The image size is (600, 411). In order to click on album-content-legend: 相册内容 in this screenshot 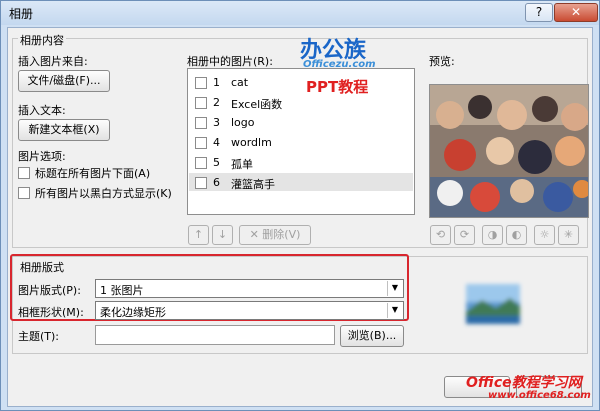, I will do `click(42, 40)`.